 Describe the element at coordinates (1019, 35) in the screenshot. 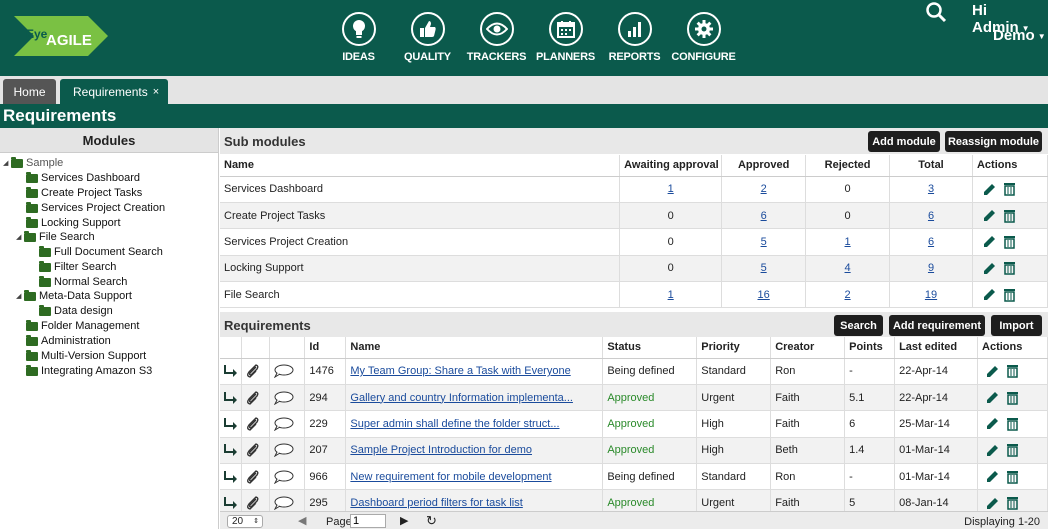

I see `project-menu: Demo ▼` at that location.